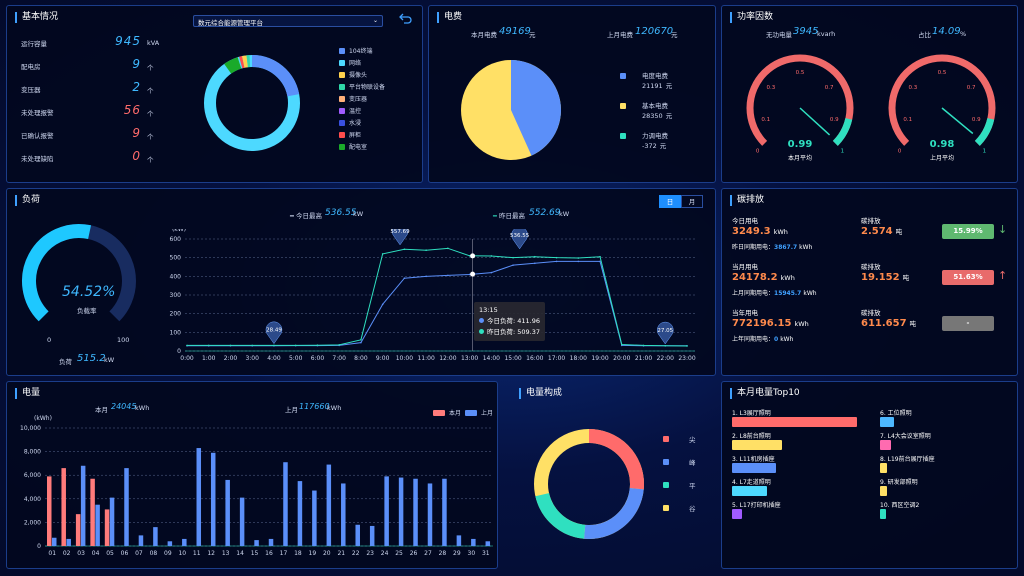 The image size is (1024, 576). What do you see at coordinates (512, 358) in the screenshot?
I see `load-x-tick: 15:00` at bounding box center [512, 358].